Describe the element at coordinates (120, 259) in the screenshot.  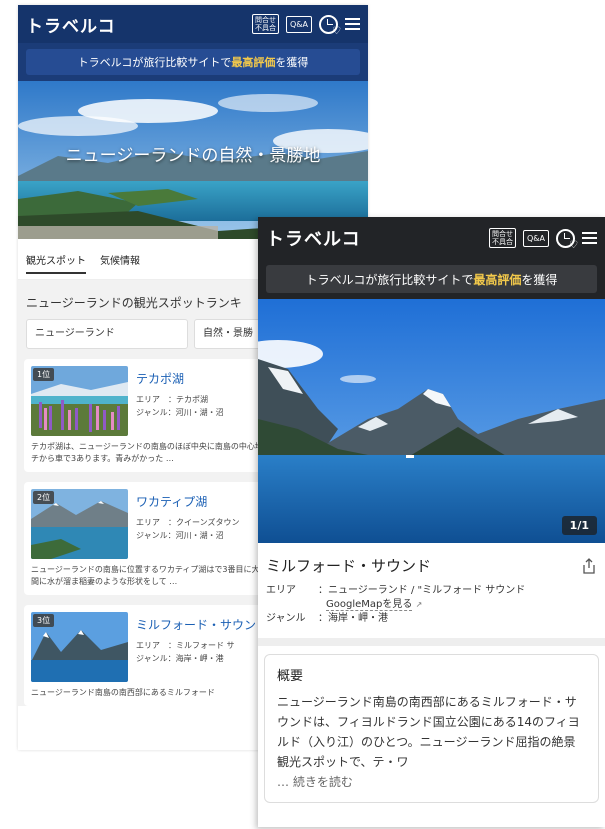
I see `tab-climate: 気候情報` at that location.